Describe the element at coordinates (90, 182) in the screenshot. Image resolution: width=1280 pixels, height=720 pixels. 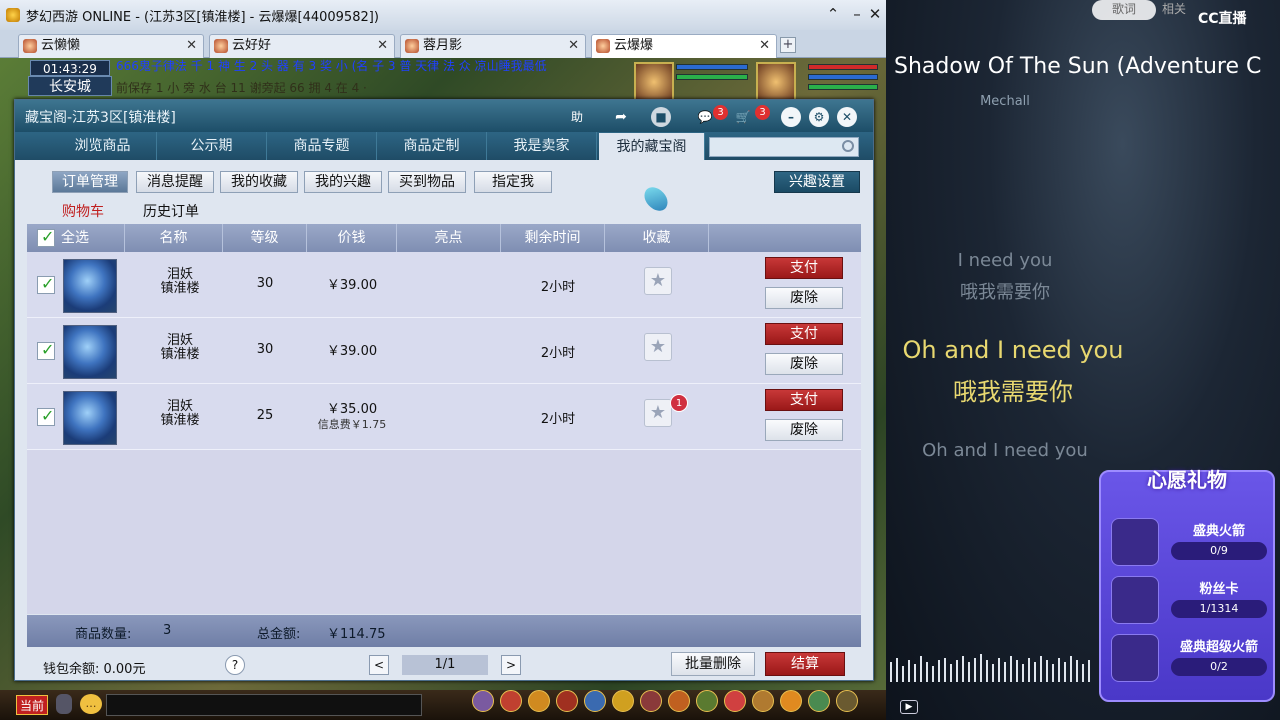
I see `order-management-button: 订单管理` at that location.